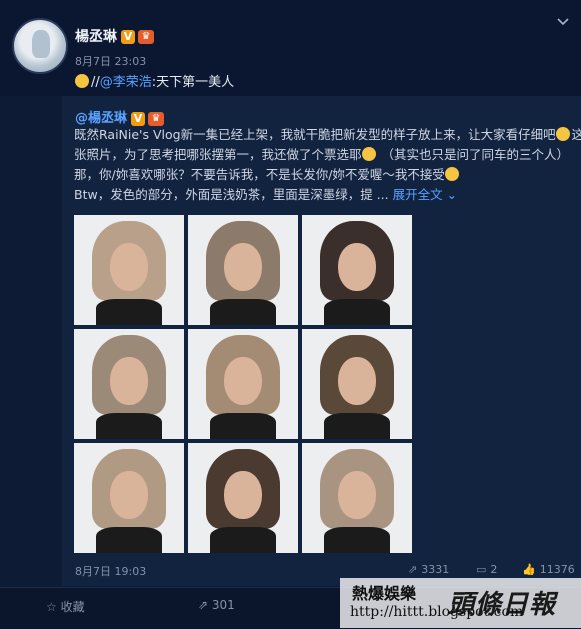 The image size is (581, 629). What do you see at coordinates (475, 154) in the screenshot?
I see `body-line-4: （其实也只是问了同车的三个人）` at bounding box center [475, 154].